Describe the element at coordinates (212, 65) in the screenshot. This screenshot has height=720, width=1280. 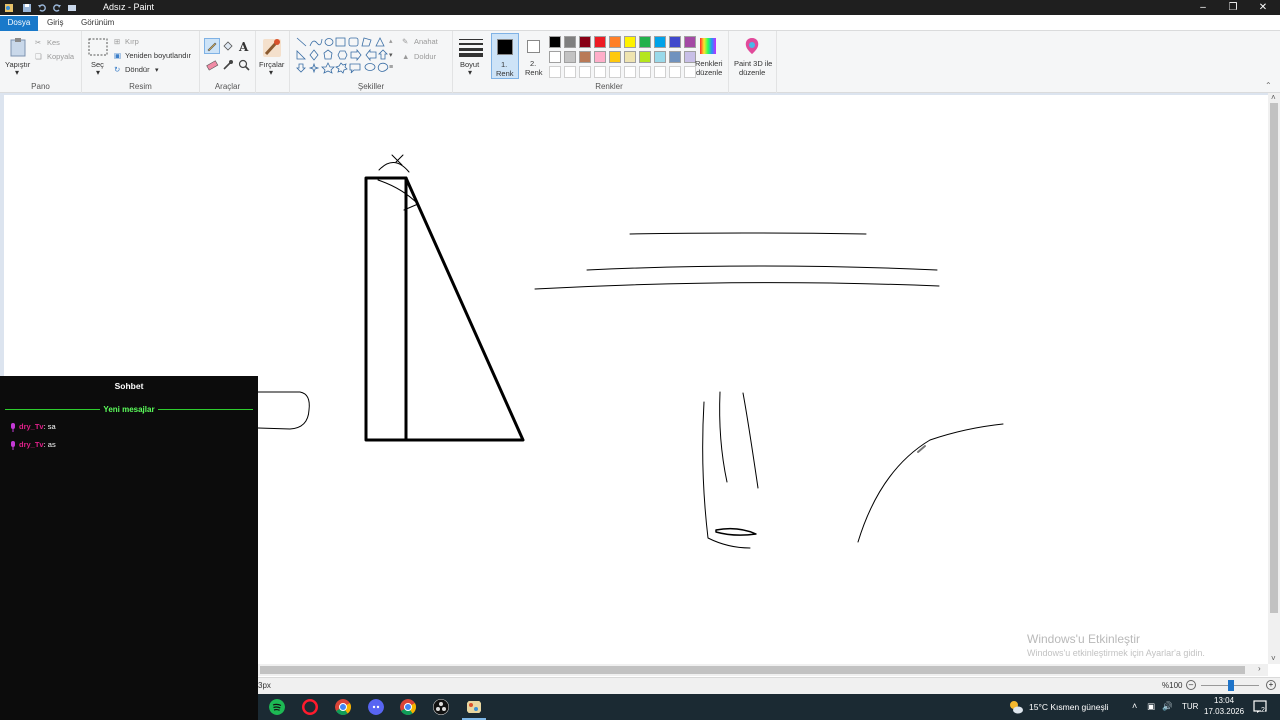
I see `eraser-icon` at that location.